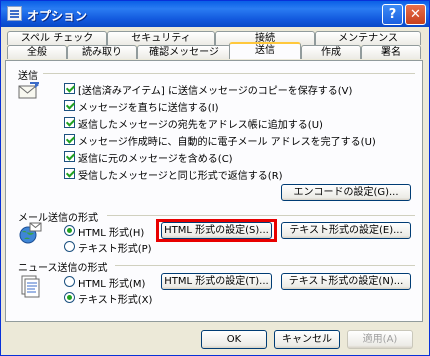  I want to click on auto-complete-address-checkbox, so click(69, 139).